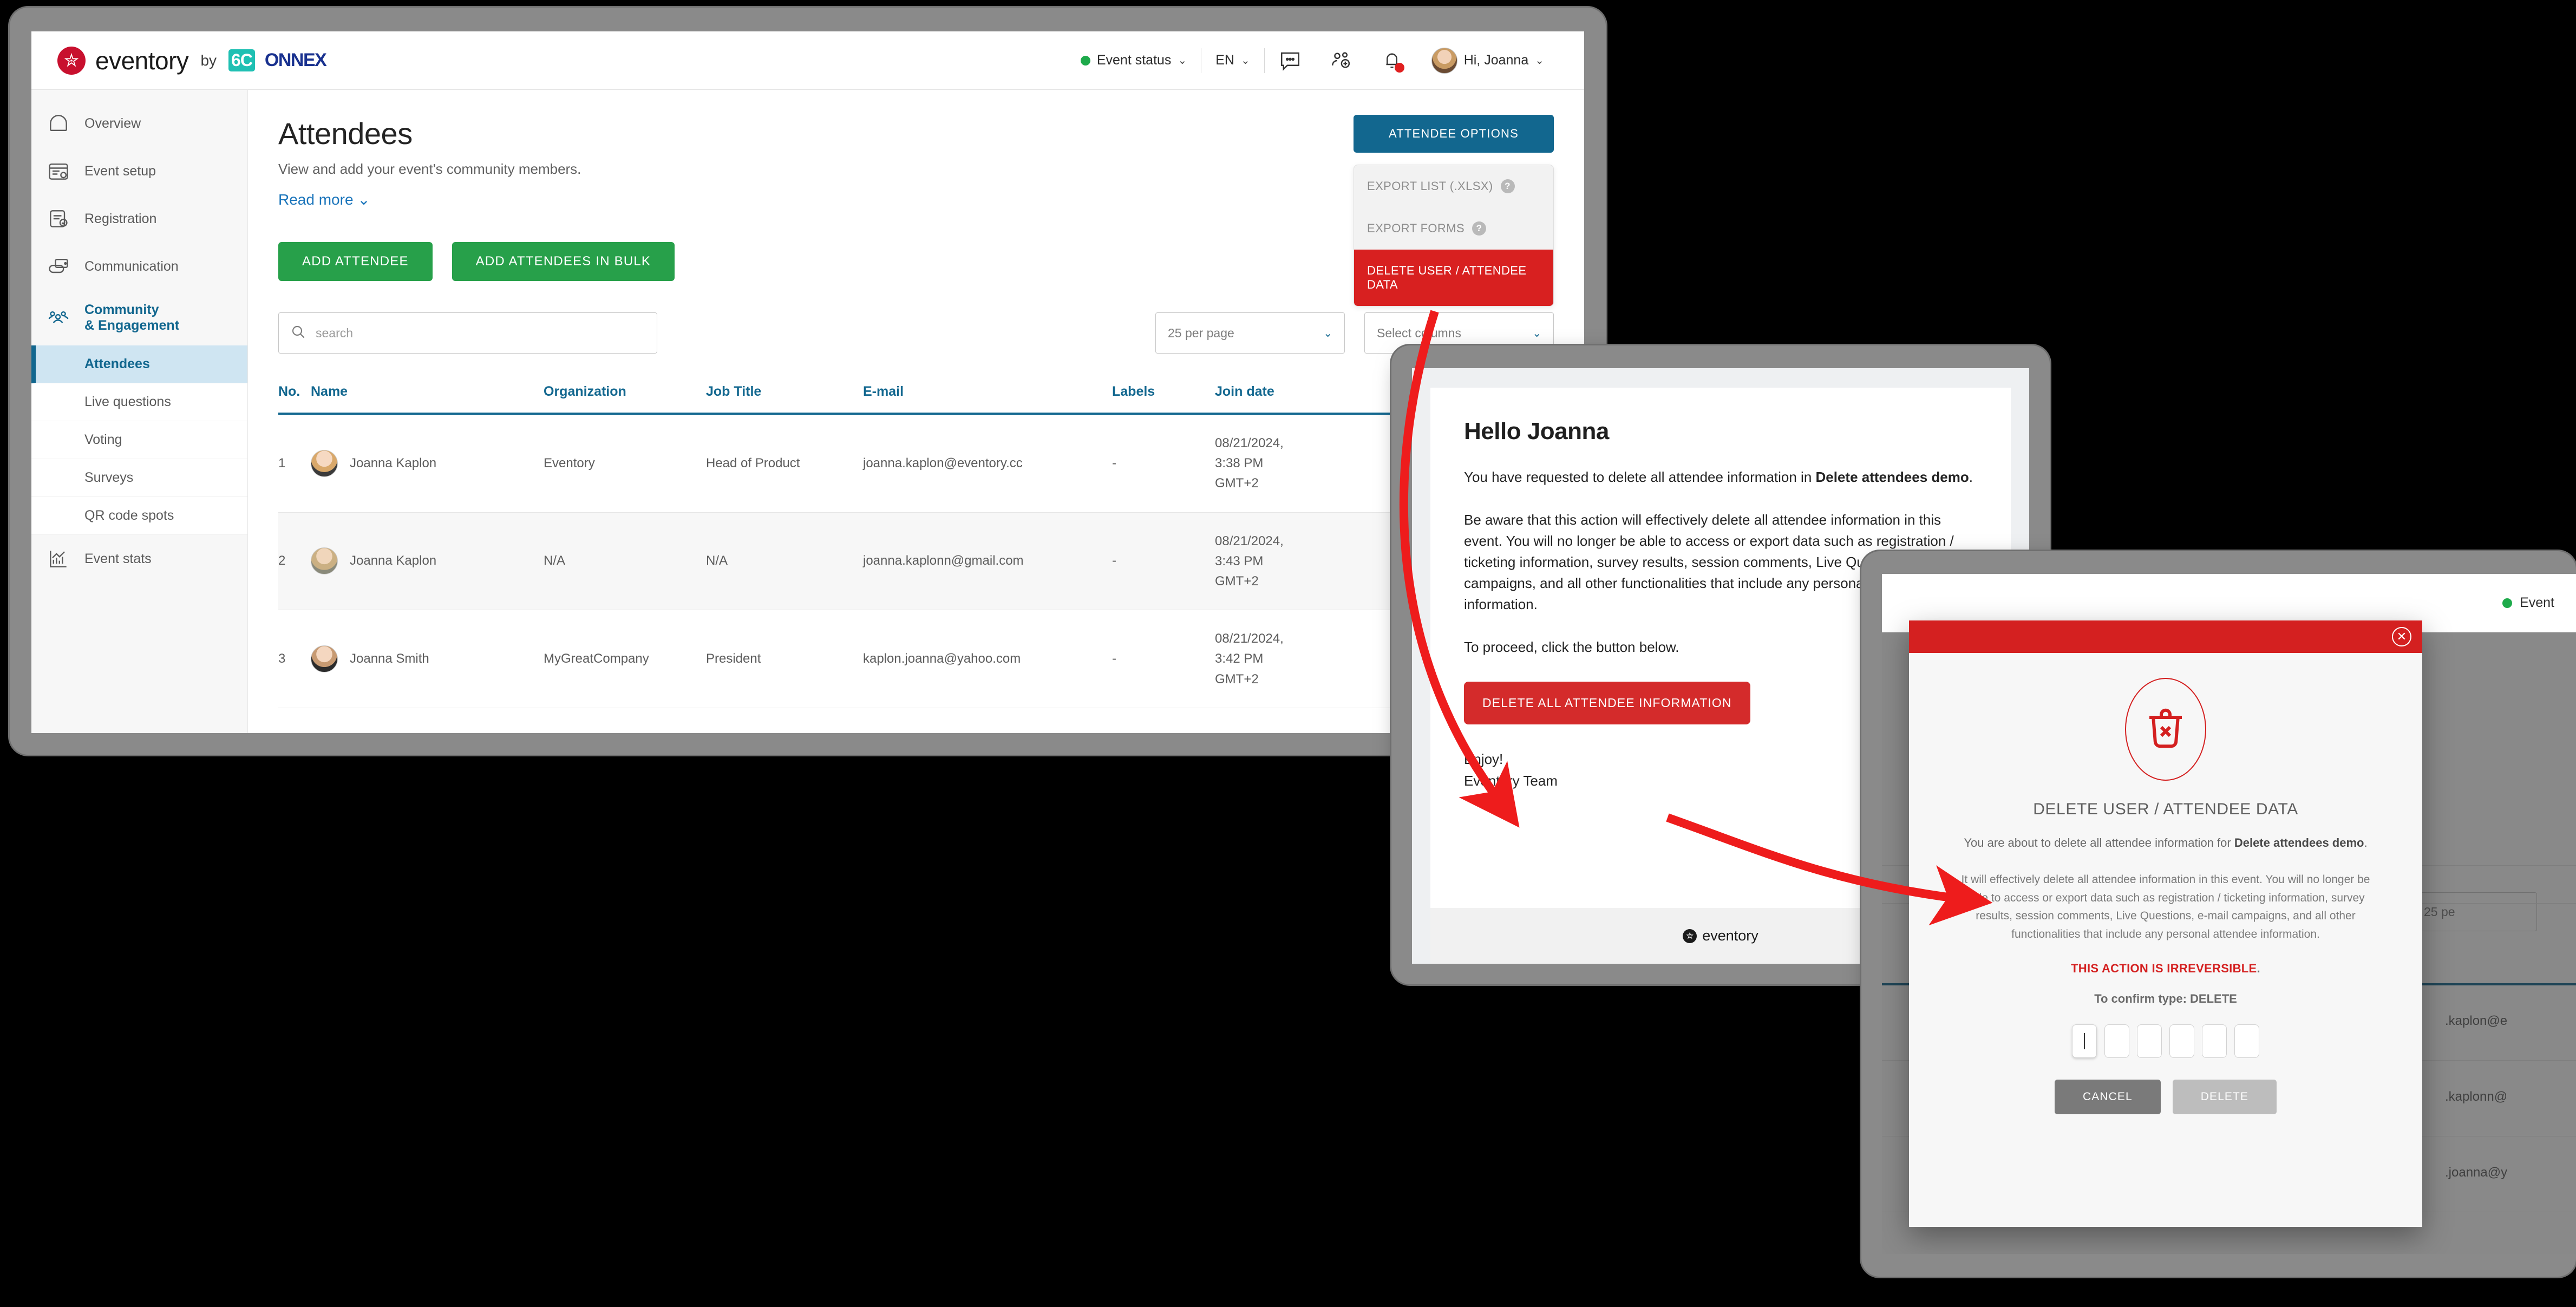  I want to click on cancel-button: CANCEL, so click(2107, 1097).